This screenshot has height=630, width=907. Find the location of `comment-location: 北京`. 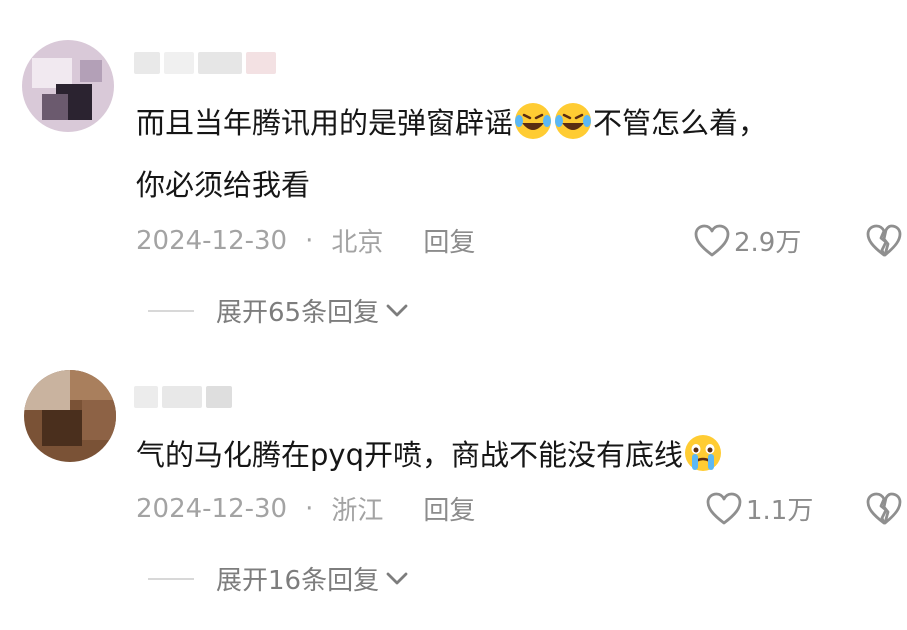

comment-location: 北京 is located at coordinates (357, 243).